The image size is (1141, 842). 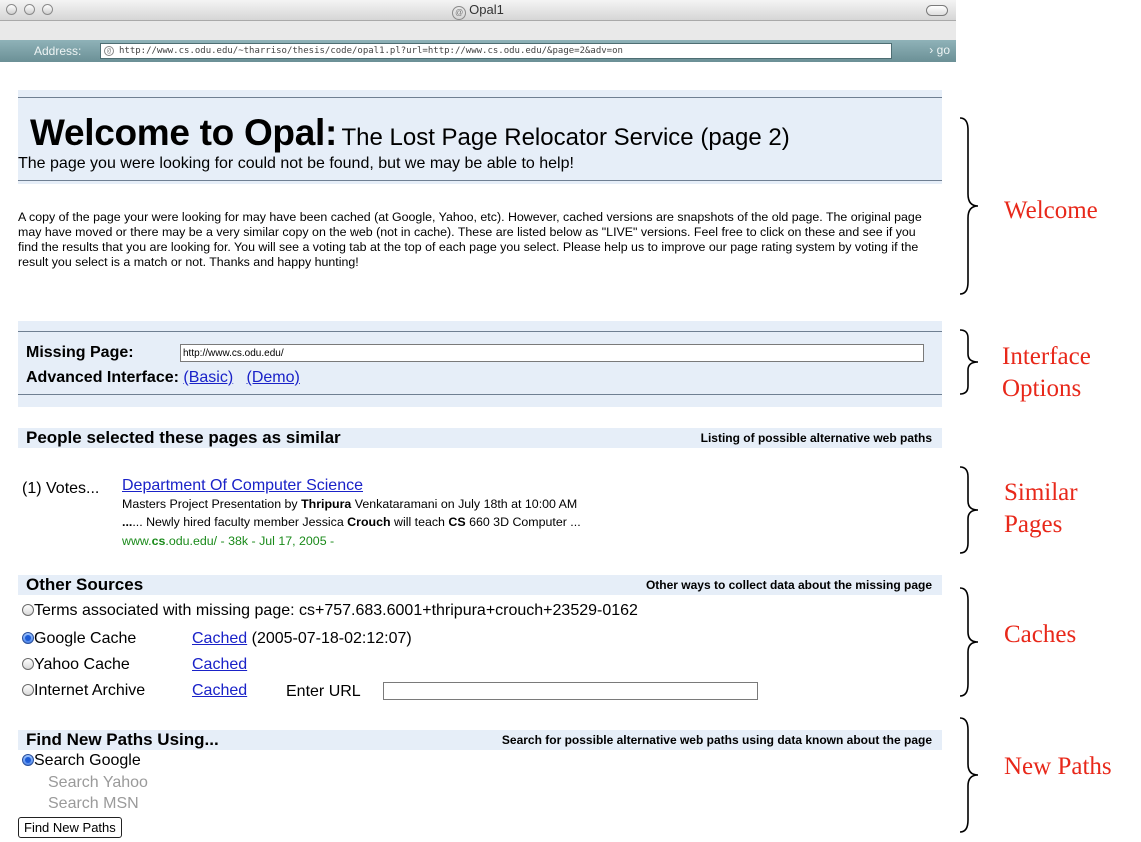 I want to click on archive-link-row: Cached, so click(x=219, y=691).